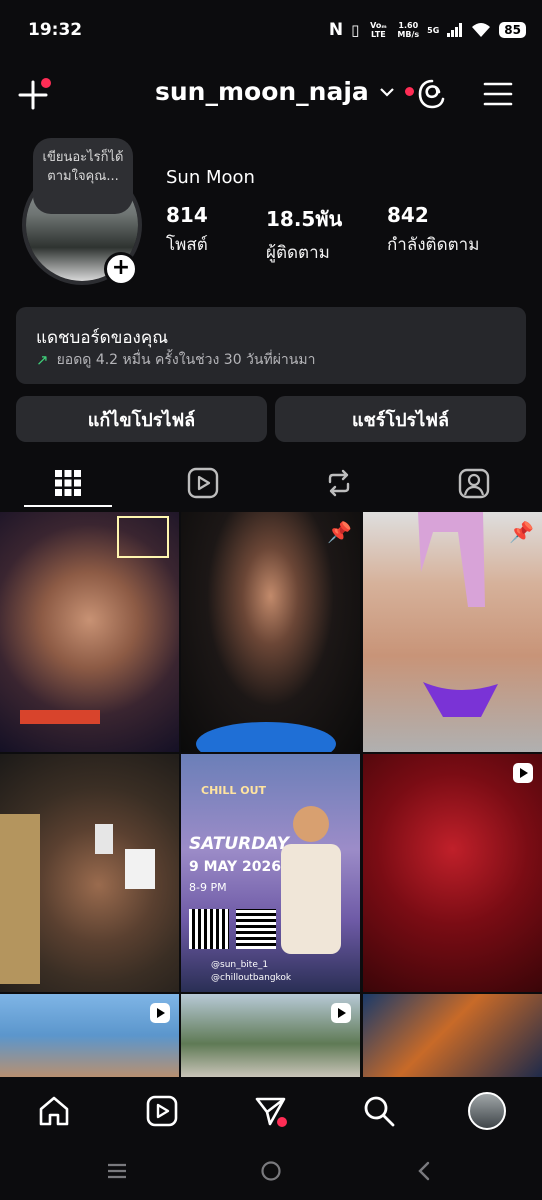  I want to click on post-4-decoration, so click(77, 899).